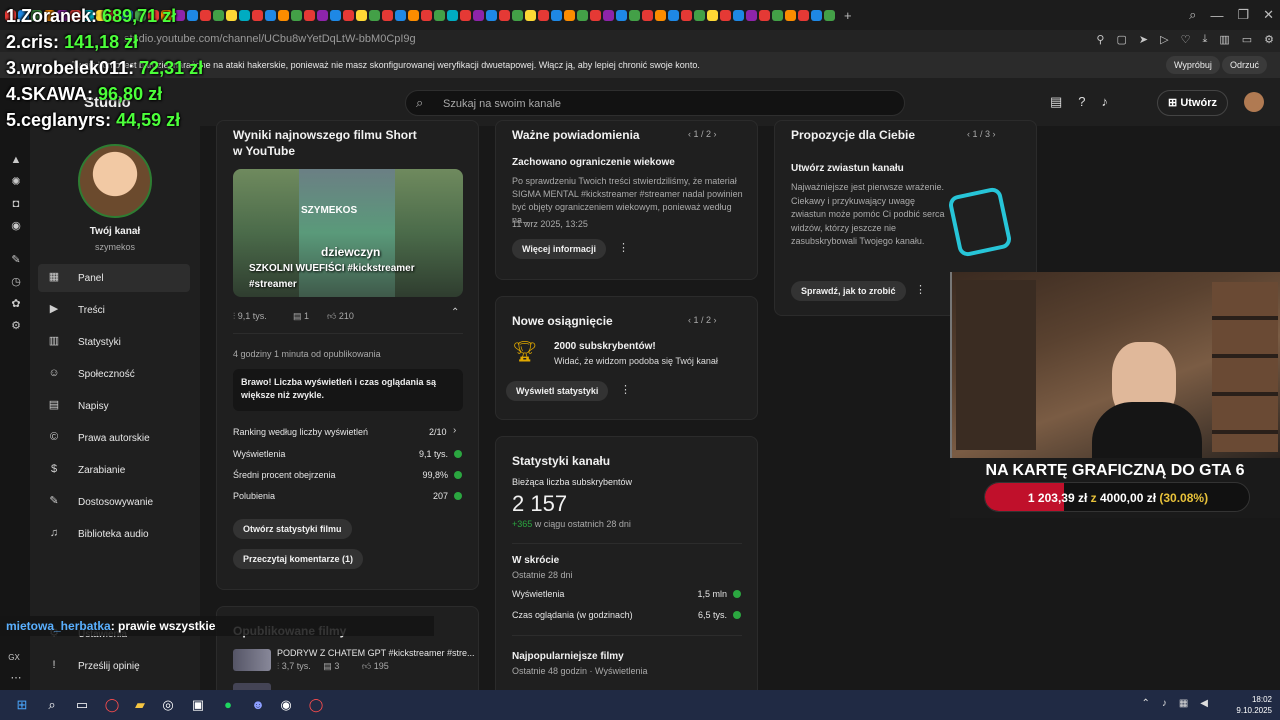  Describe the element at coordinates (114, 342) in the screenshot. I see `sidebar-item-2: ▥ Statystyki` at that location.